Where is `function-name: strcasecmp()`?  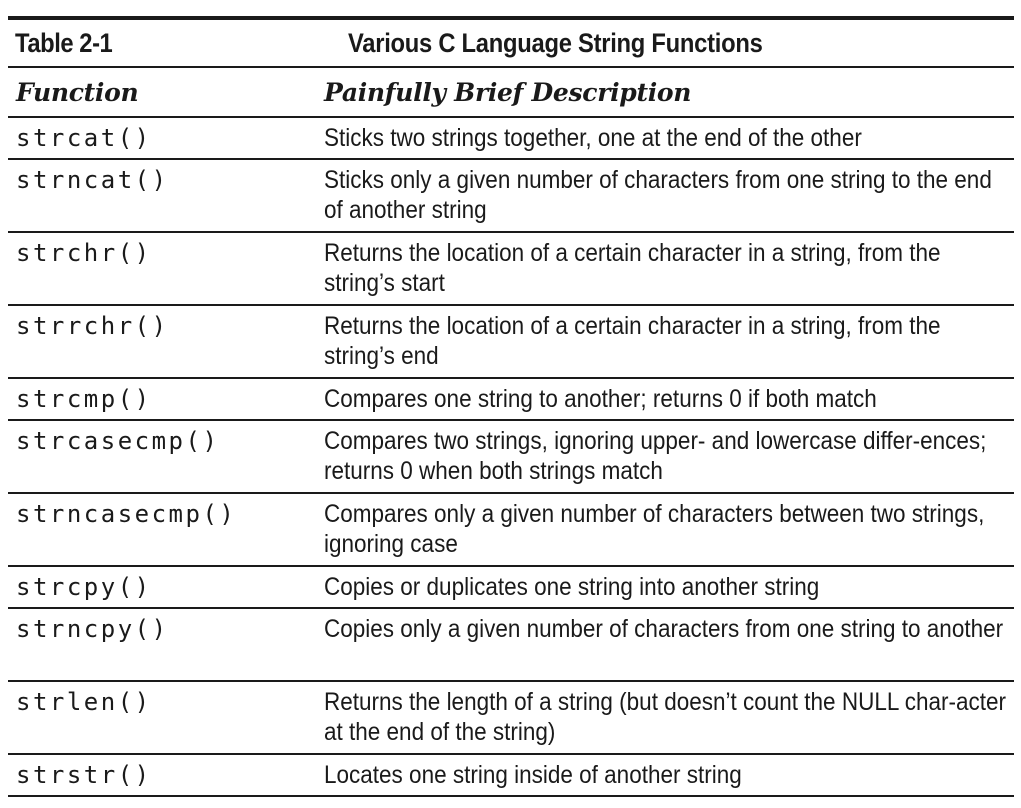
function-name: strcasecmp() is located at coordinates (118, 441).